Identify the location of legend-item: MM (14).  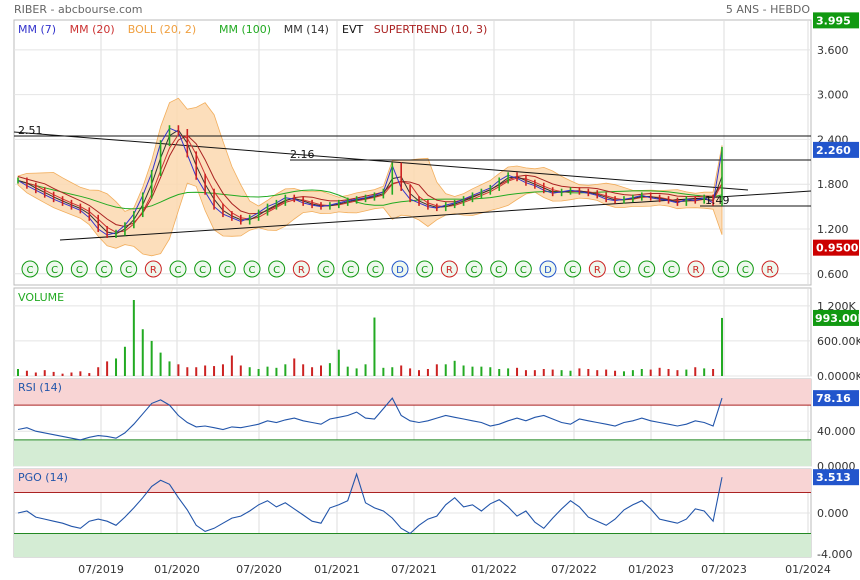
(306, 29).